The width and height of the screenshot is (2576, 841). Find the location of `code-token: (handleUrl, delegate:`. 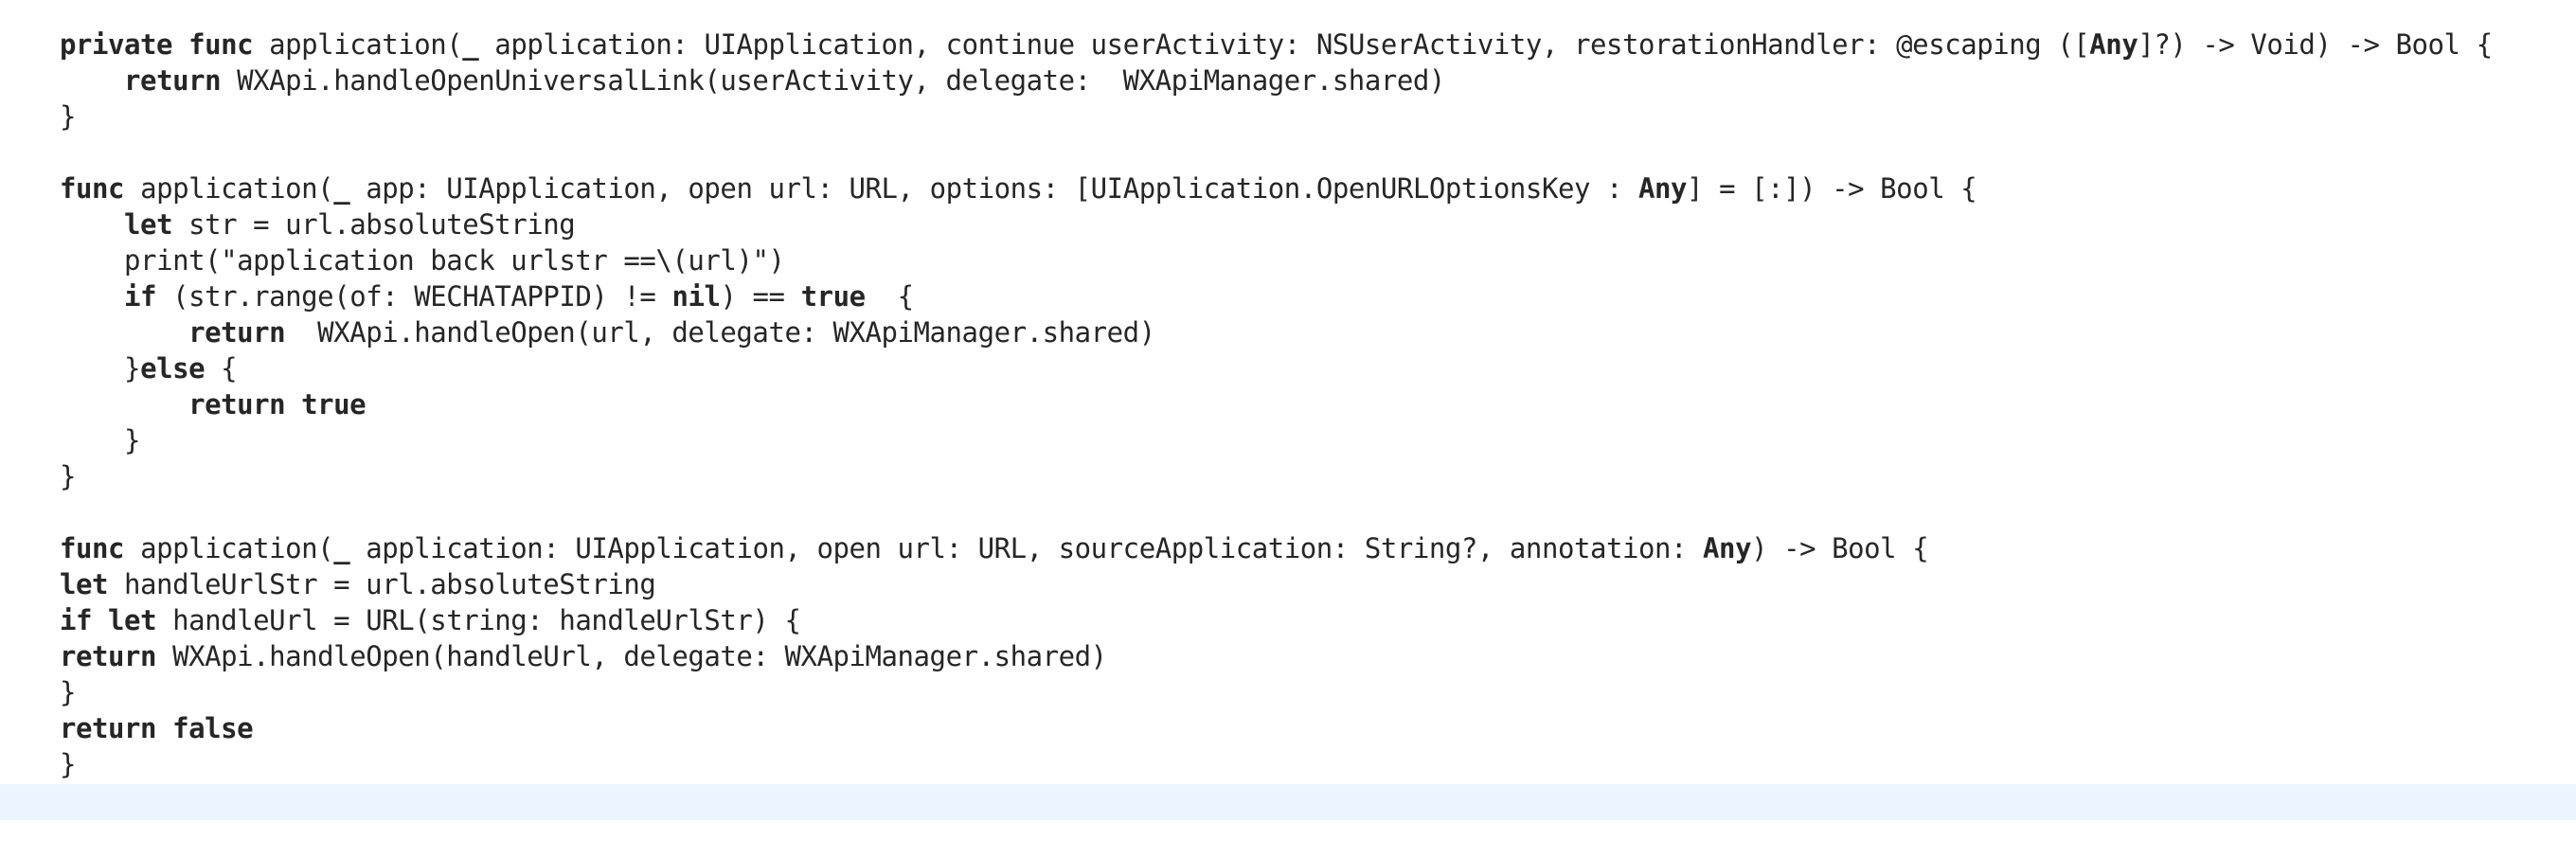

code-token: (handleUrl, delegate: is located at coordinates (607, 656).